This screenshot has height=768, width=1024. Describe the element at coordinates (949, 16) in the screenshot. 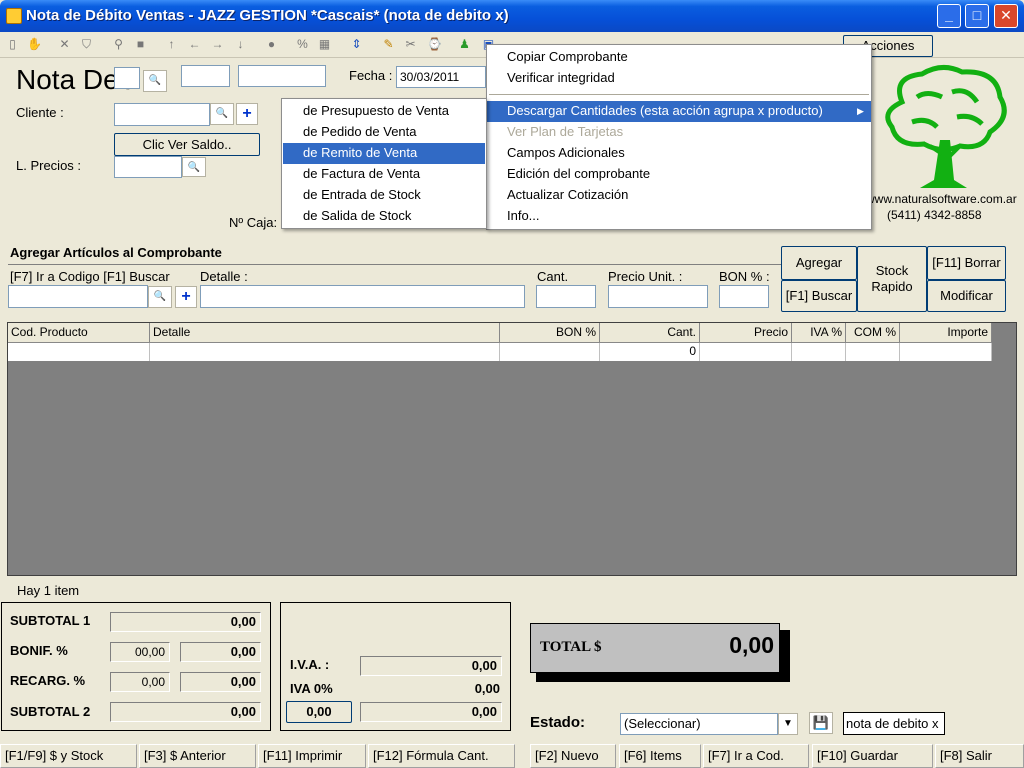

I see `minimize-button: _` at that location.